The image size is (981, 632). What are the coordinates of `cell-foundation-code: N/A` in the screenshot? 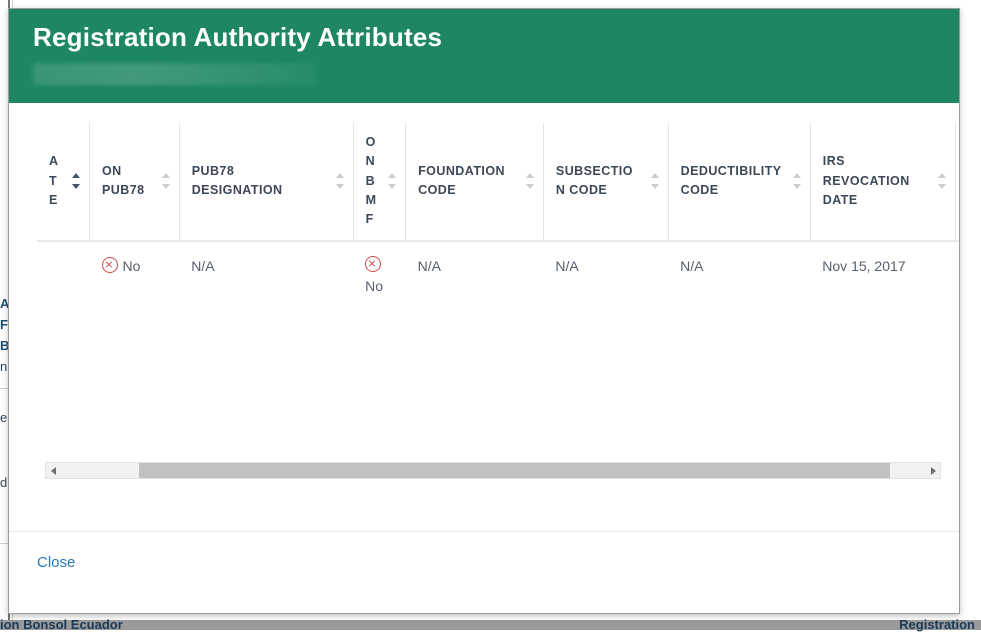 It's located at (429, 265).